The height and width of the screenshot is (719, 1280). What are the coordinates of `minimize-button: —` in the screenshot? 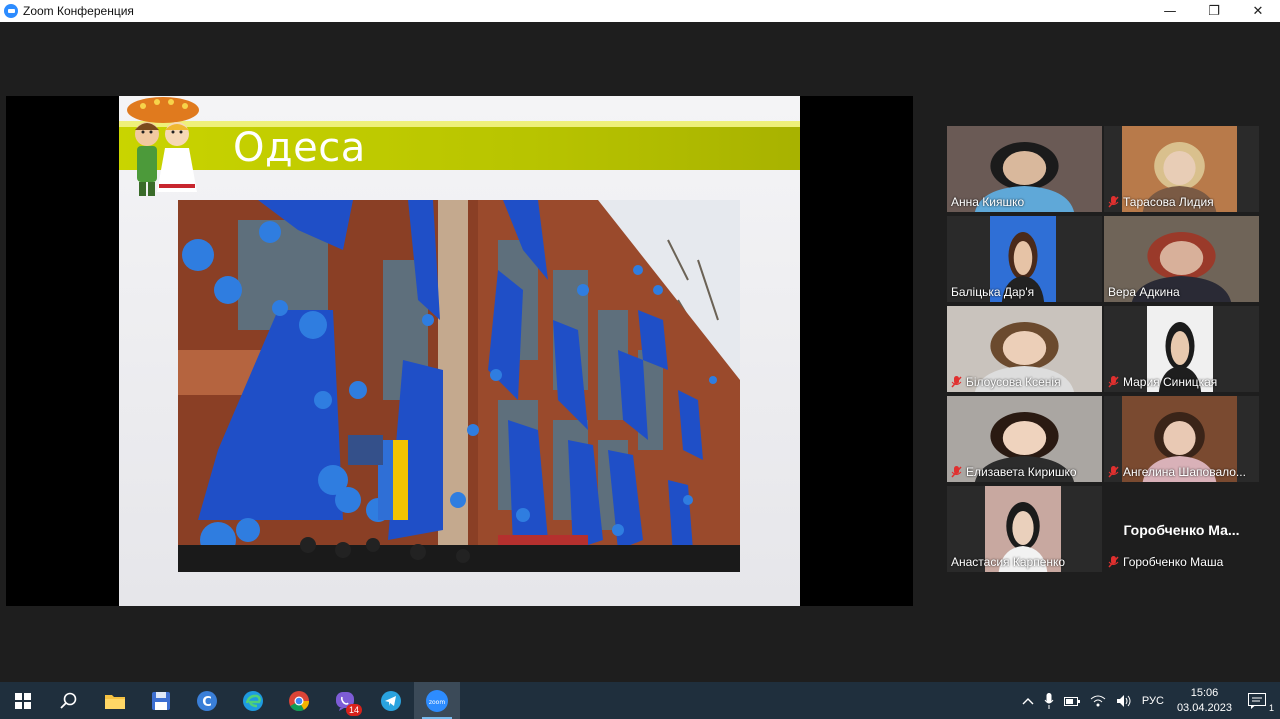 It's located at (1170, 11).